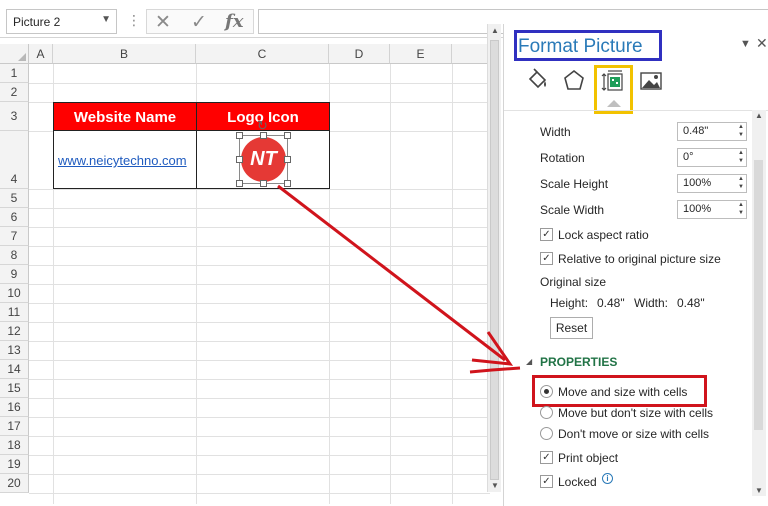 Image resolution: width=768 pixels, height=506 pixels. I want to click on cell-b4: www.neicytechno.com, so click(125, 160).